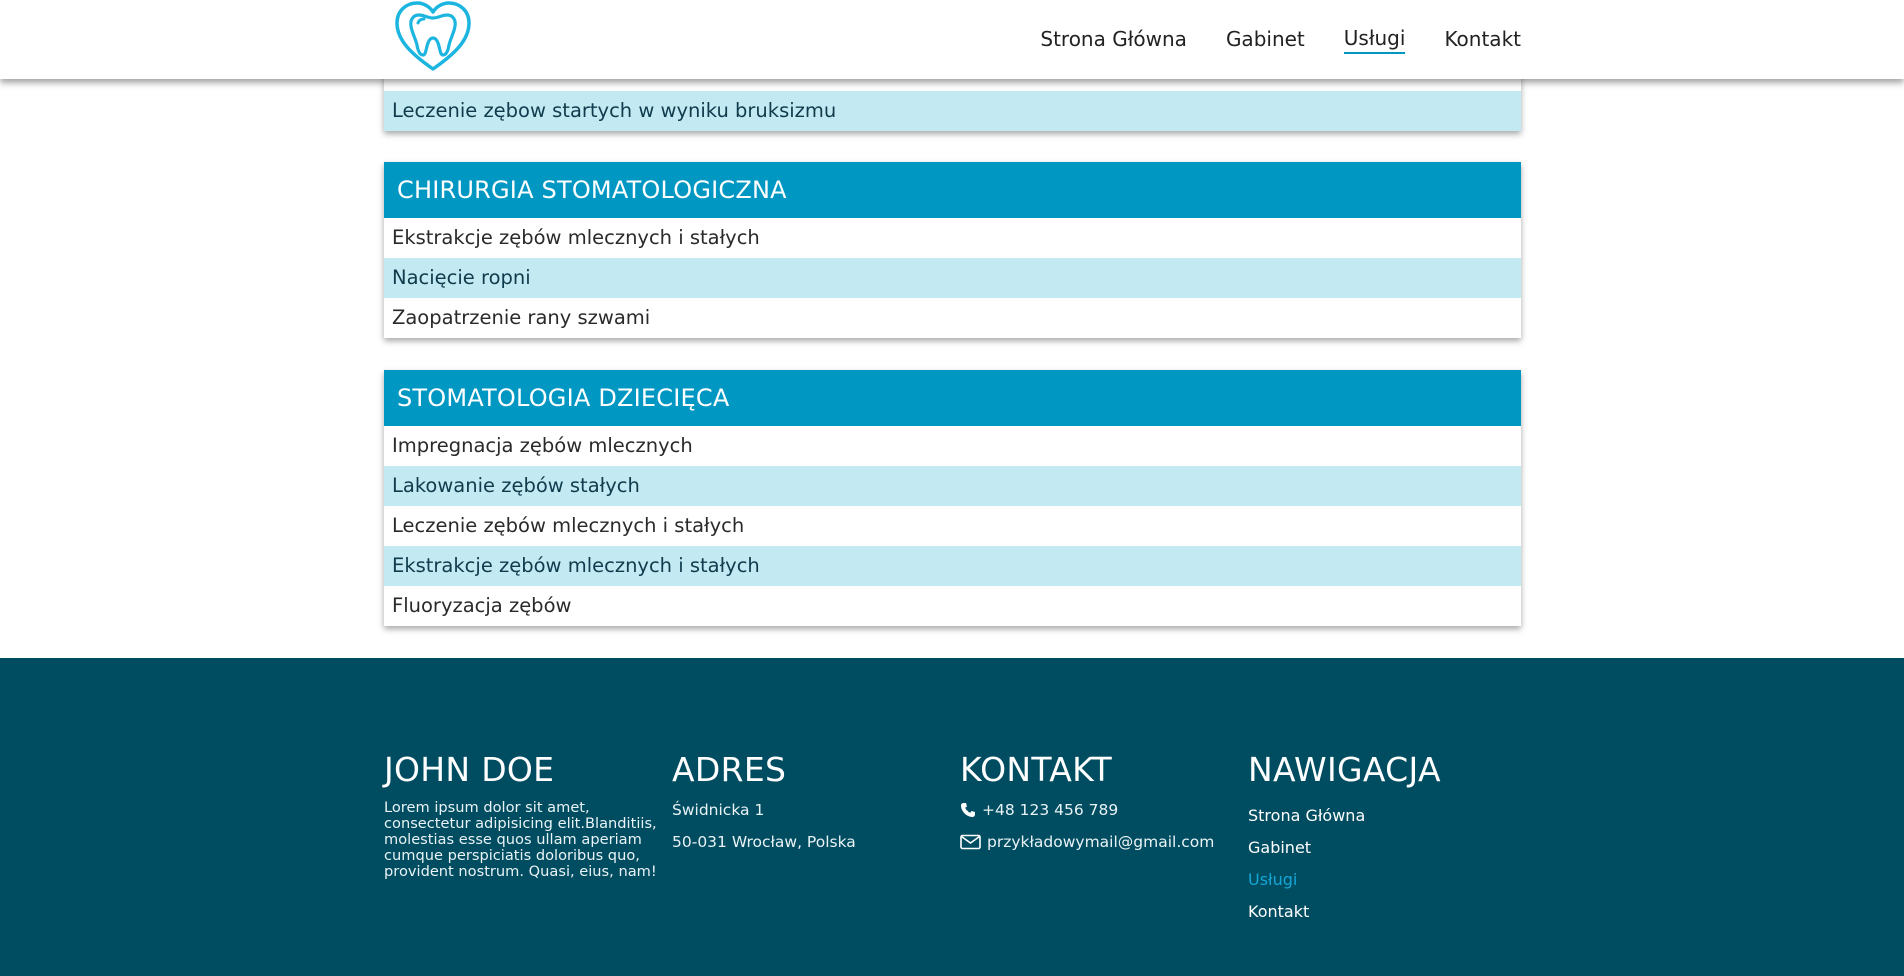  I want to click on main-nav: Strona Główna Gabinet Usługi Kontakt, so click(1280, 39).